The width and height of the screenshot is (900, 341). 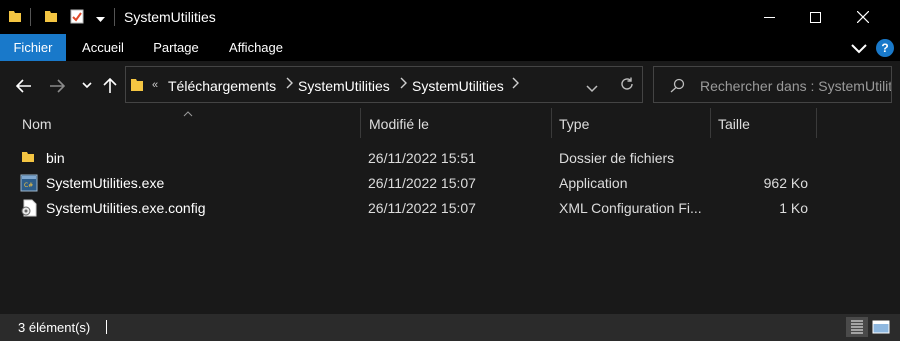 I want to click on search-icon, so click(x=677, y=87).